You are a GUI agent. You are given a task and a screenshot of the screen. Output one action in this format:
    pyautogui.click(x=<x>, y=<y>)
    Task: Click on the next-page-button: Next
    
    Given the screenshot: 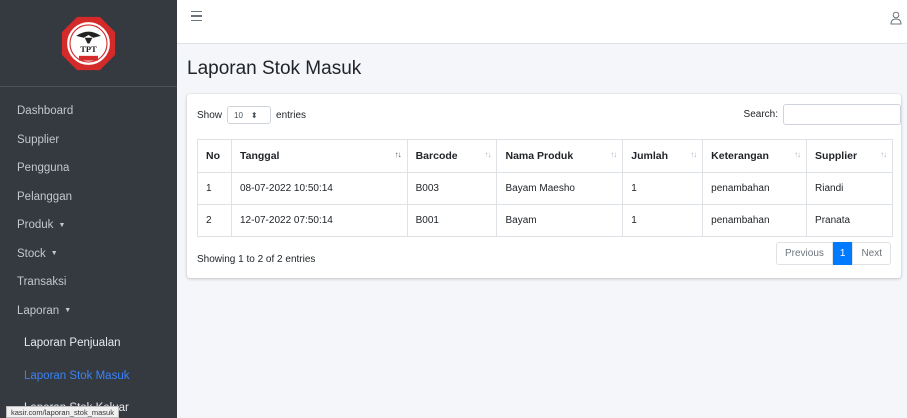 What is the action you would take?
    pyautogui.click(x=871, y=253)
    